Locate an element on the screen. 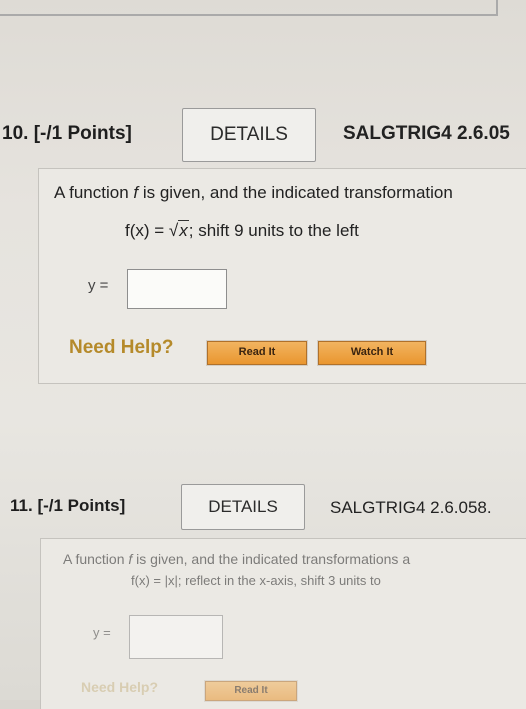 The width and height of the screenshot is (526, 709). q10-assignment-code: SALGTRIG4 2.6.05 is located at coordinates (426, 133).